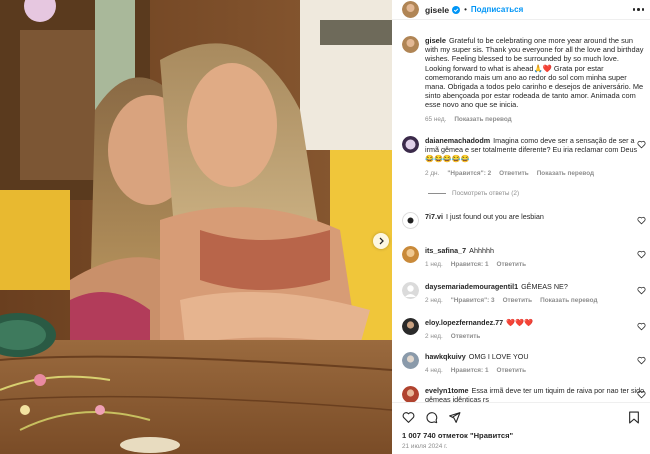  Describe the element at coordinates (482, 119) in the screenshot. I see `caption-translate-link: Показать перевод` at that location.